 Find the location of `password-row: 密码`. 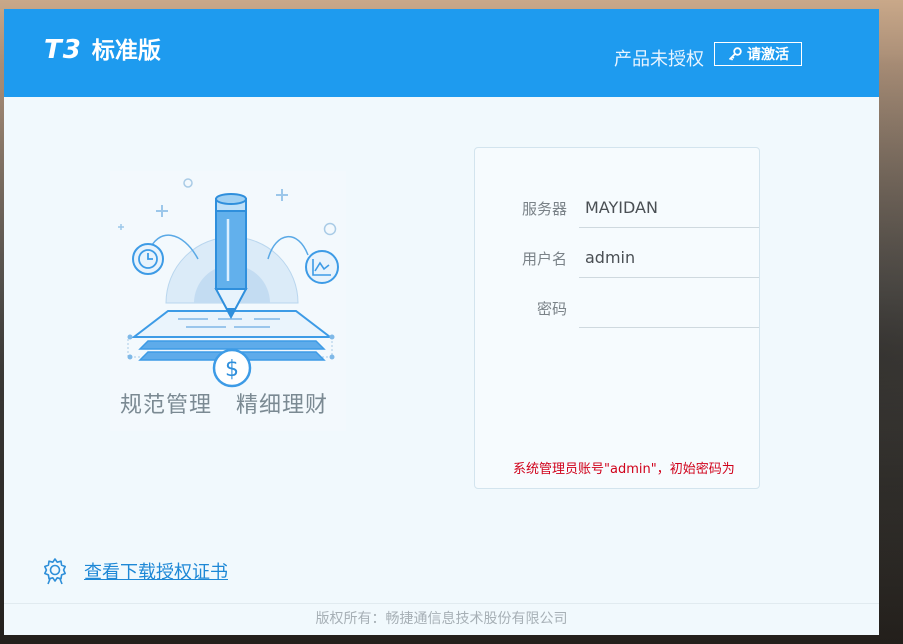

password-row: 密码 is located at coordinates (617, 308).